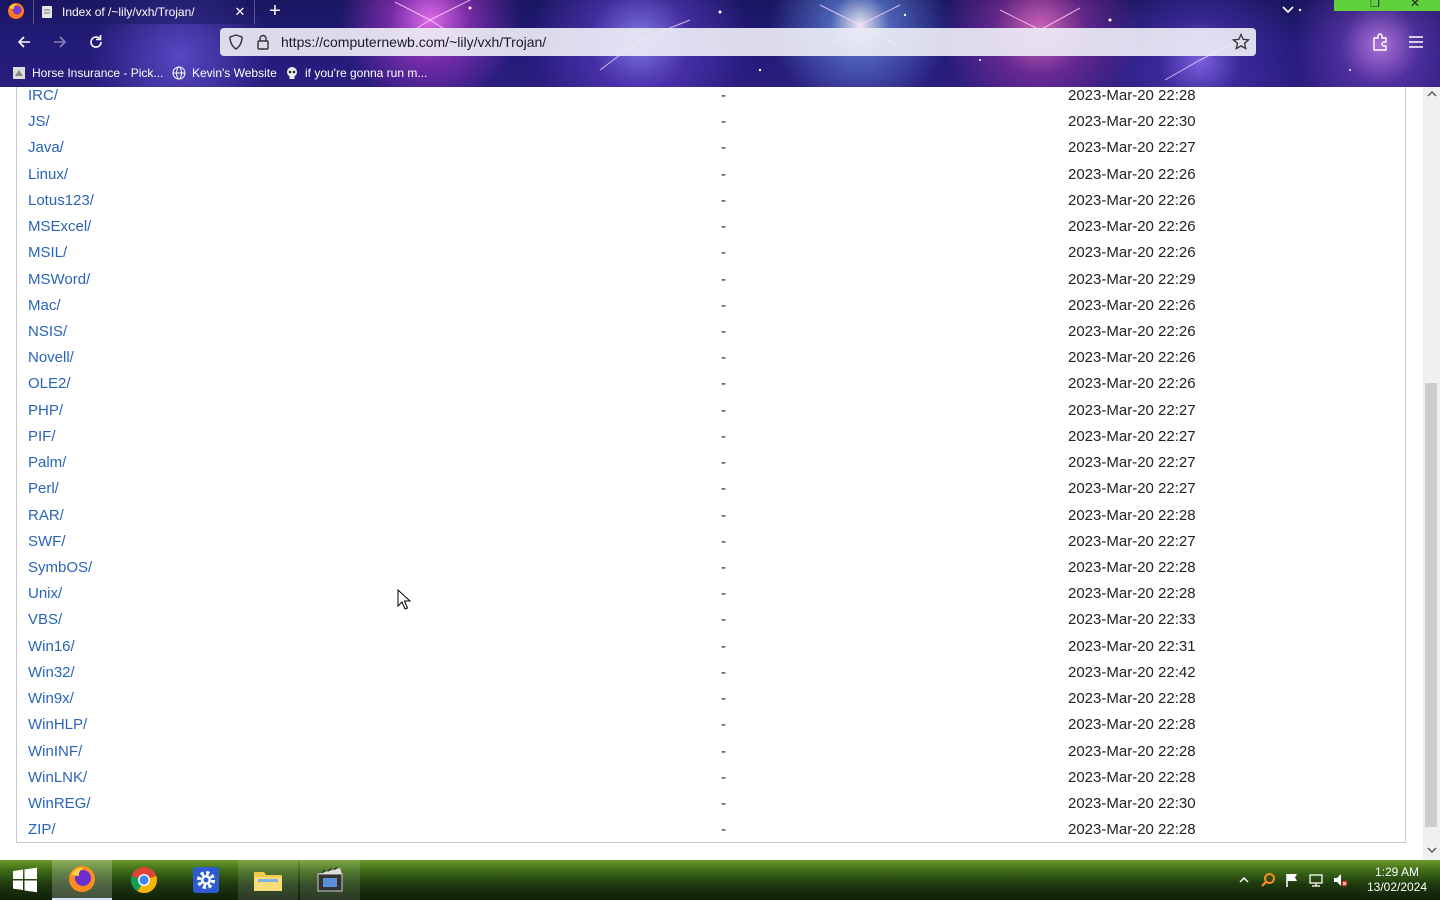 Image resolution: width=1440 pixels, height=900 pixels. What do you see at coordinates (47, 252) in the screenshot?
I see `directory-link: MSIL/` at bounding box center [47, 252].